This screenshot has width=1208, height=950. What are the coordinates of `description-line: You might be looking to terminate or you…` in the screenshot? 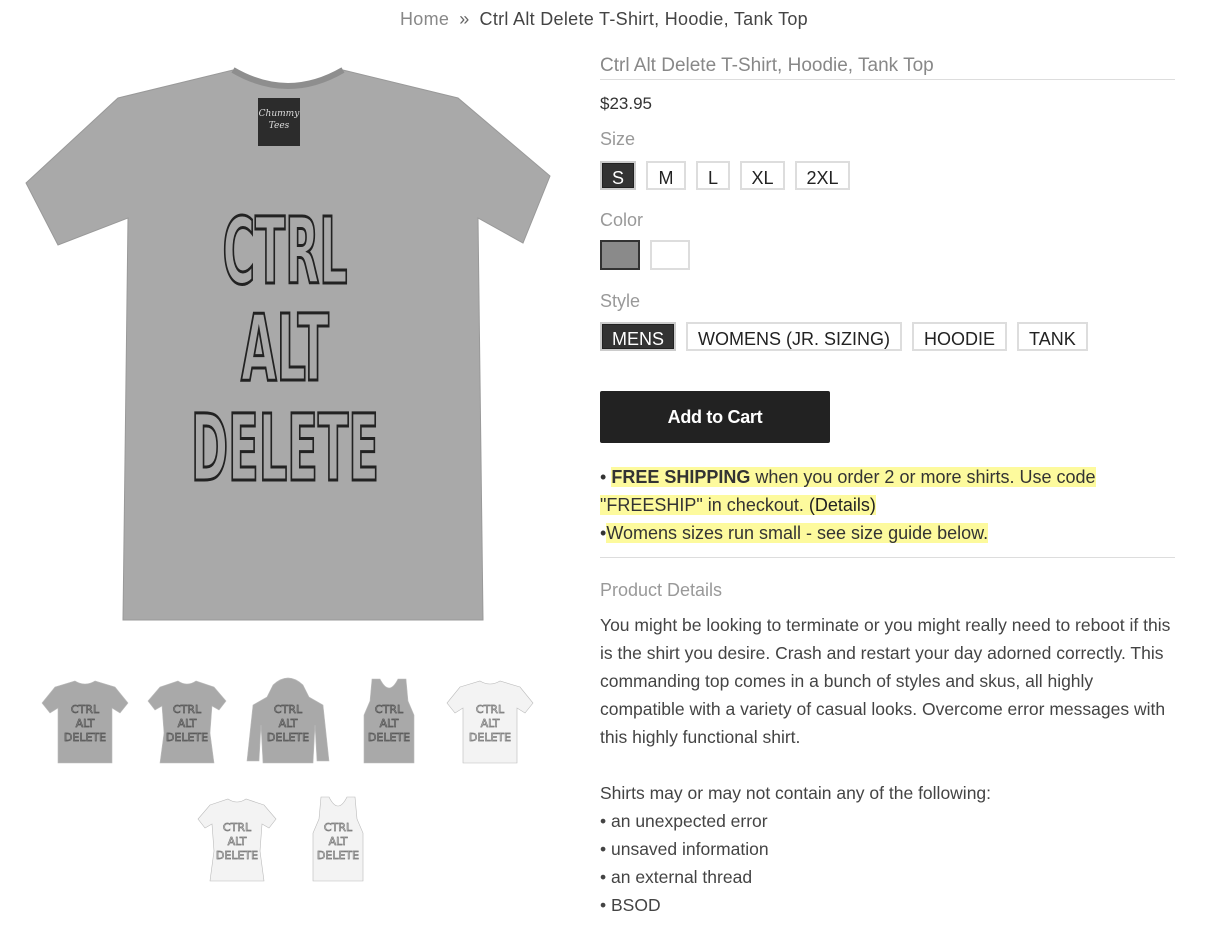 It's located at (885, 625).